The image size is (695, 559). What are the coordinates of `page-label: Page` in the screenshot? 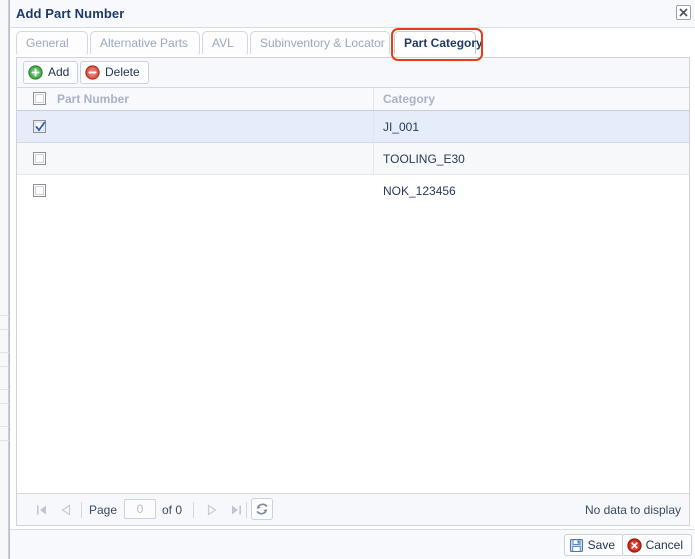 It's located at (103, 510).